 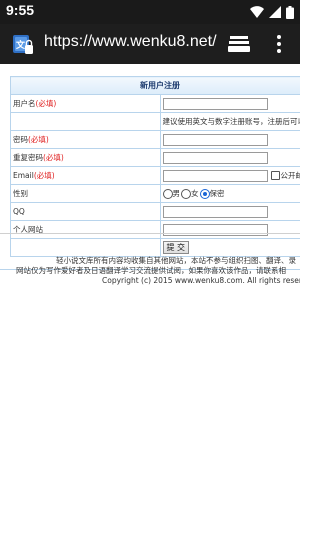 What do you see at coordinates (24, 103) in the screenshot?
I see `username-label-text: 用户名` at bounding box center [24, 103].